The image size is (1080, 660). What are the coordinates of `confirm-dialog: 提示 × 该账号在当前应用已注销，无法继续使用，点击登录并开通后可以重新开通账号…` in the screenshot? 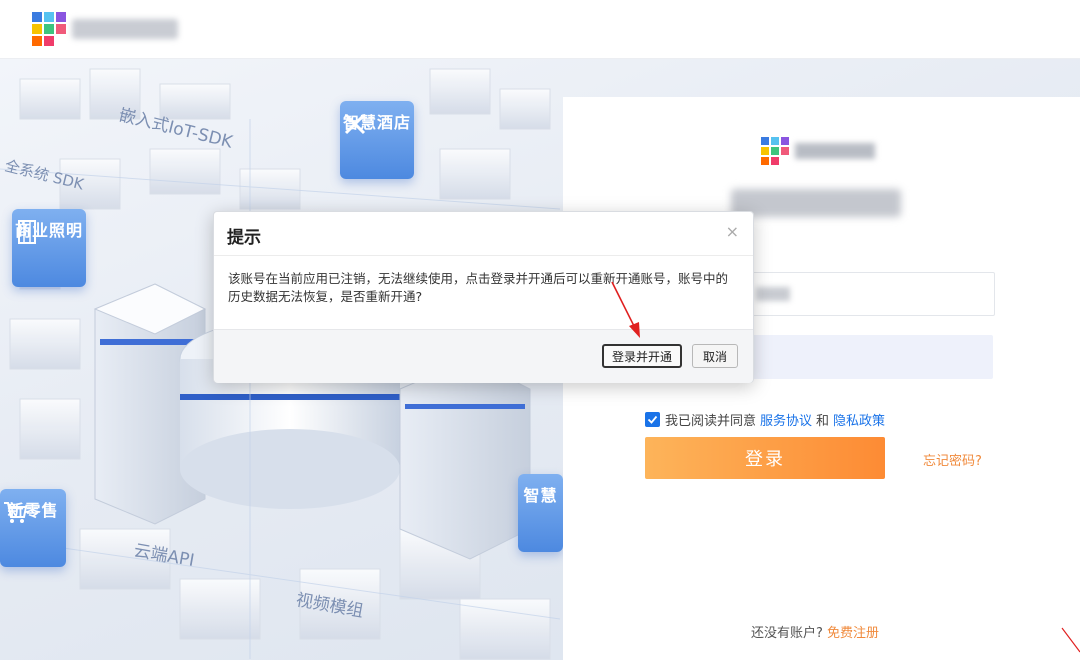 It's located at (483, 297).